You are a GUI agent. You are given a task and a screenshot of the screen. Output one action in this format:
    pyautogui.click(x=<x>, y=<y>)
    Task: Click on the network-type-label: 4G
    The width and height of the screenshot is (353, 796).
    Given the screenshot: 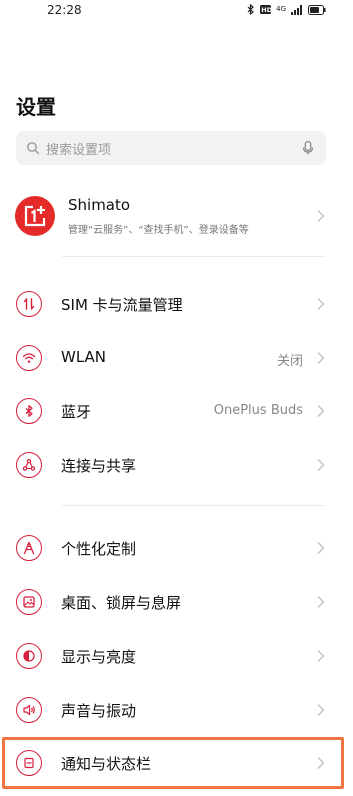 What is the action you would take?
    pyautogui.click(x=281, y=9)
    